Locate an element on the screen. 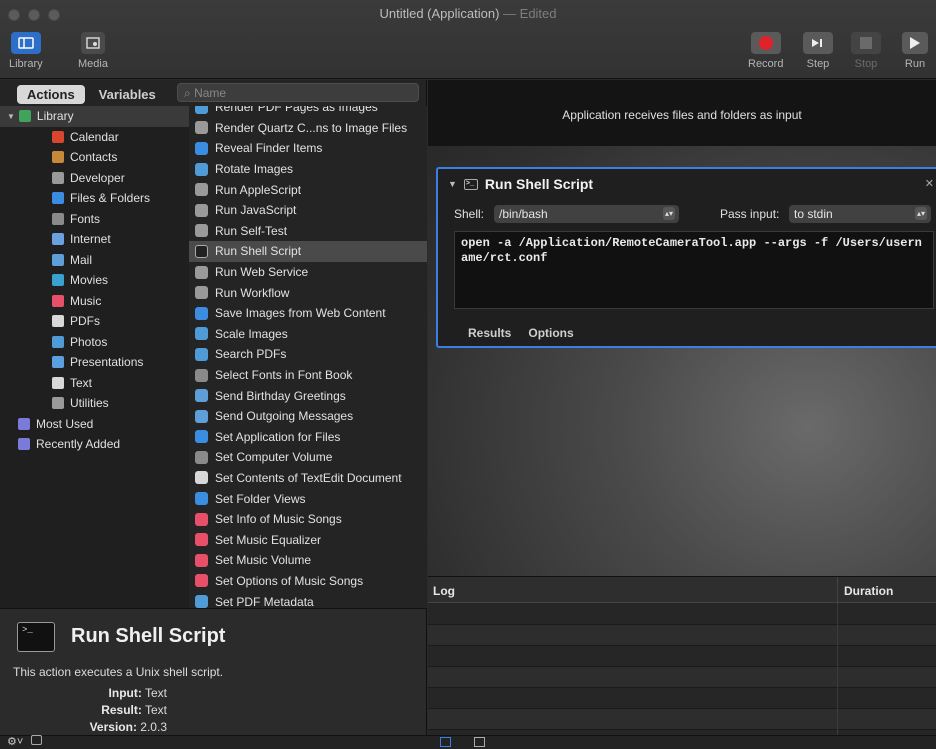 This screenshot has width=936, height=749. action-item: Send Birthday Greetings is located at coordinates (308, 395).